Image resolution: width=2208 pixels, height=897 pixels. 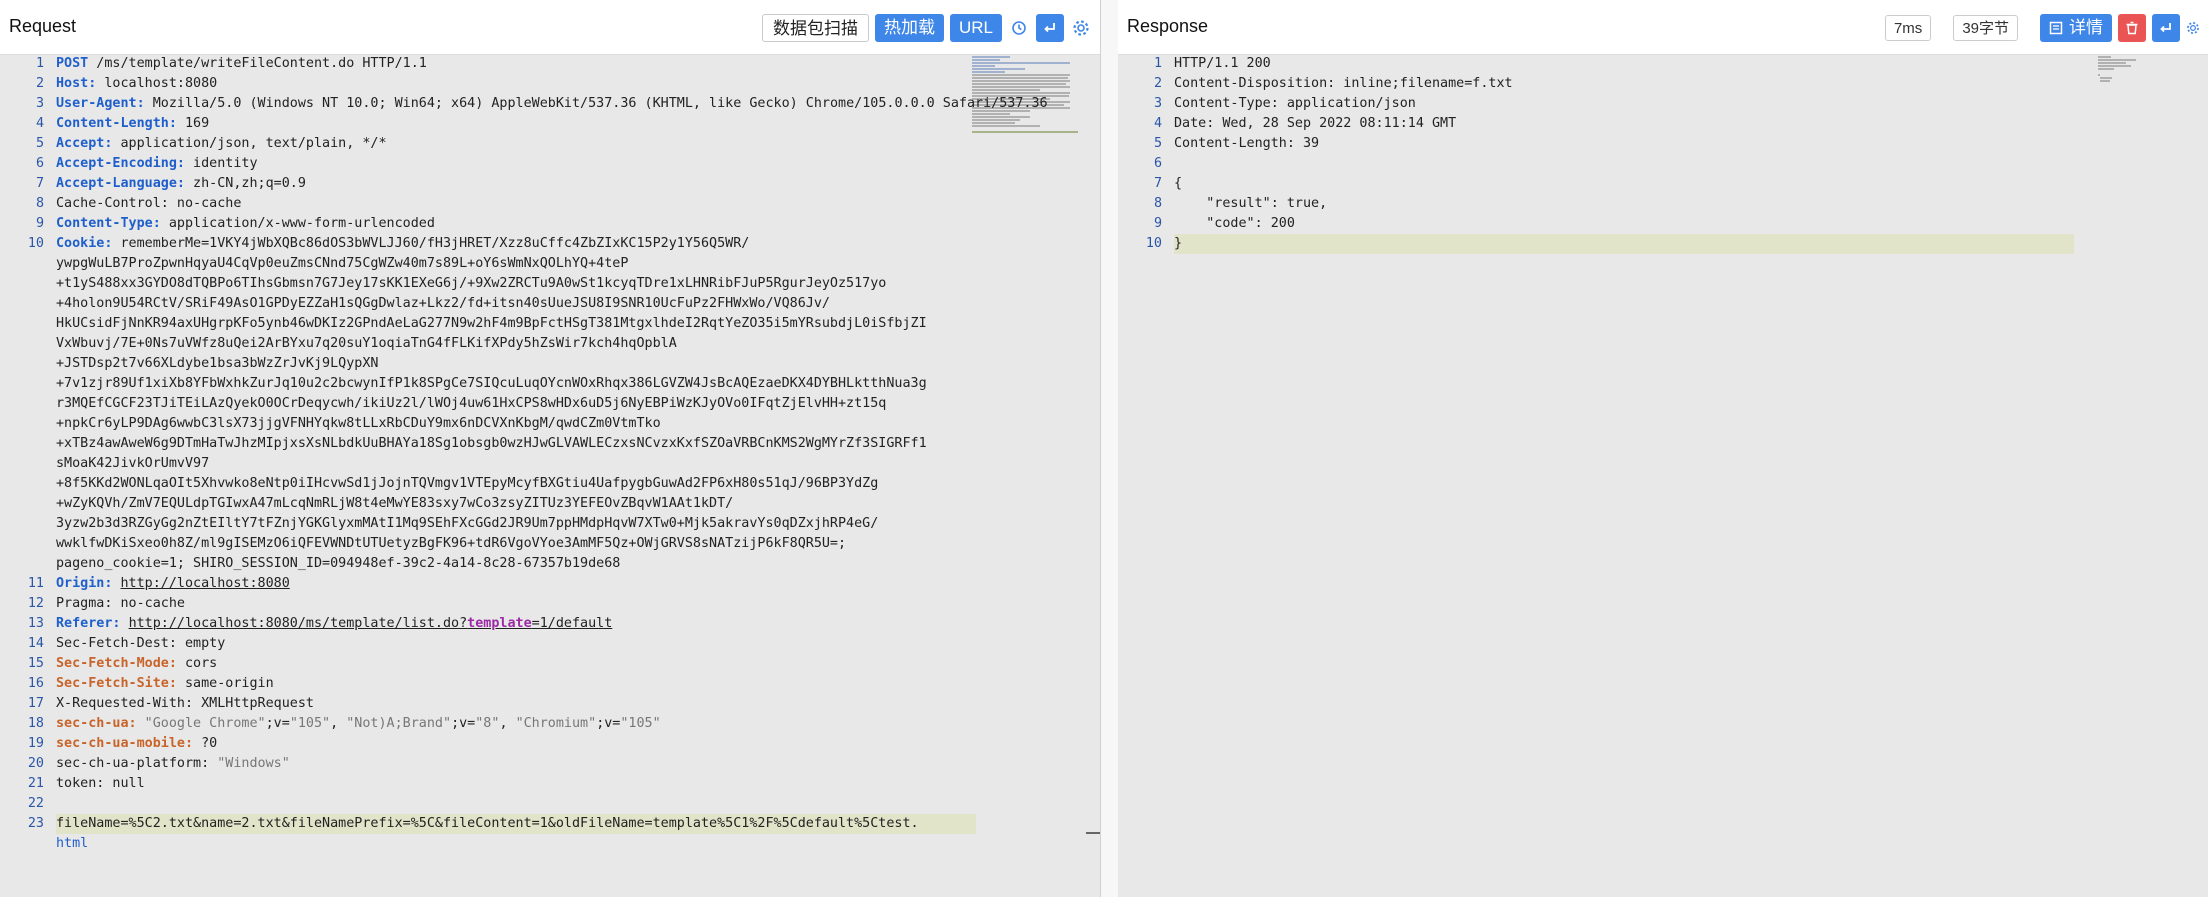 What do you see at coordinates (106, 603) in the screenshot?
I see `code-line: 12 Pragma: no-cache` at bounding box center [106, 603].